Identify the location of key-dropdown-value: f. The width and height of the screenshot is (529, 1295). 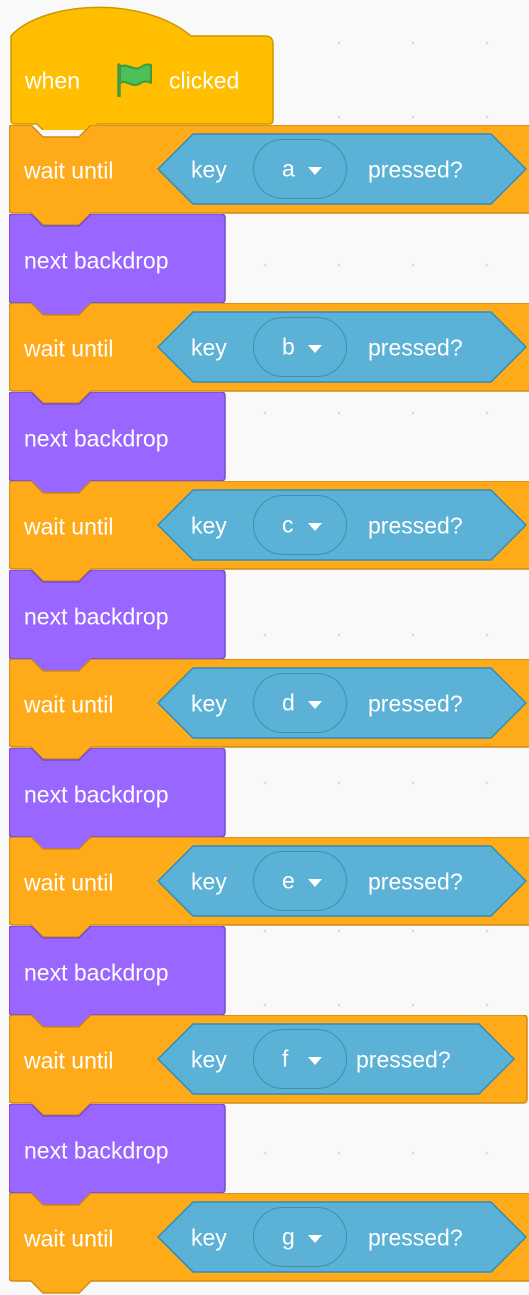
(285, 1058).